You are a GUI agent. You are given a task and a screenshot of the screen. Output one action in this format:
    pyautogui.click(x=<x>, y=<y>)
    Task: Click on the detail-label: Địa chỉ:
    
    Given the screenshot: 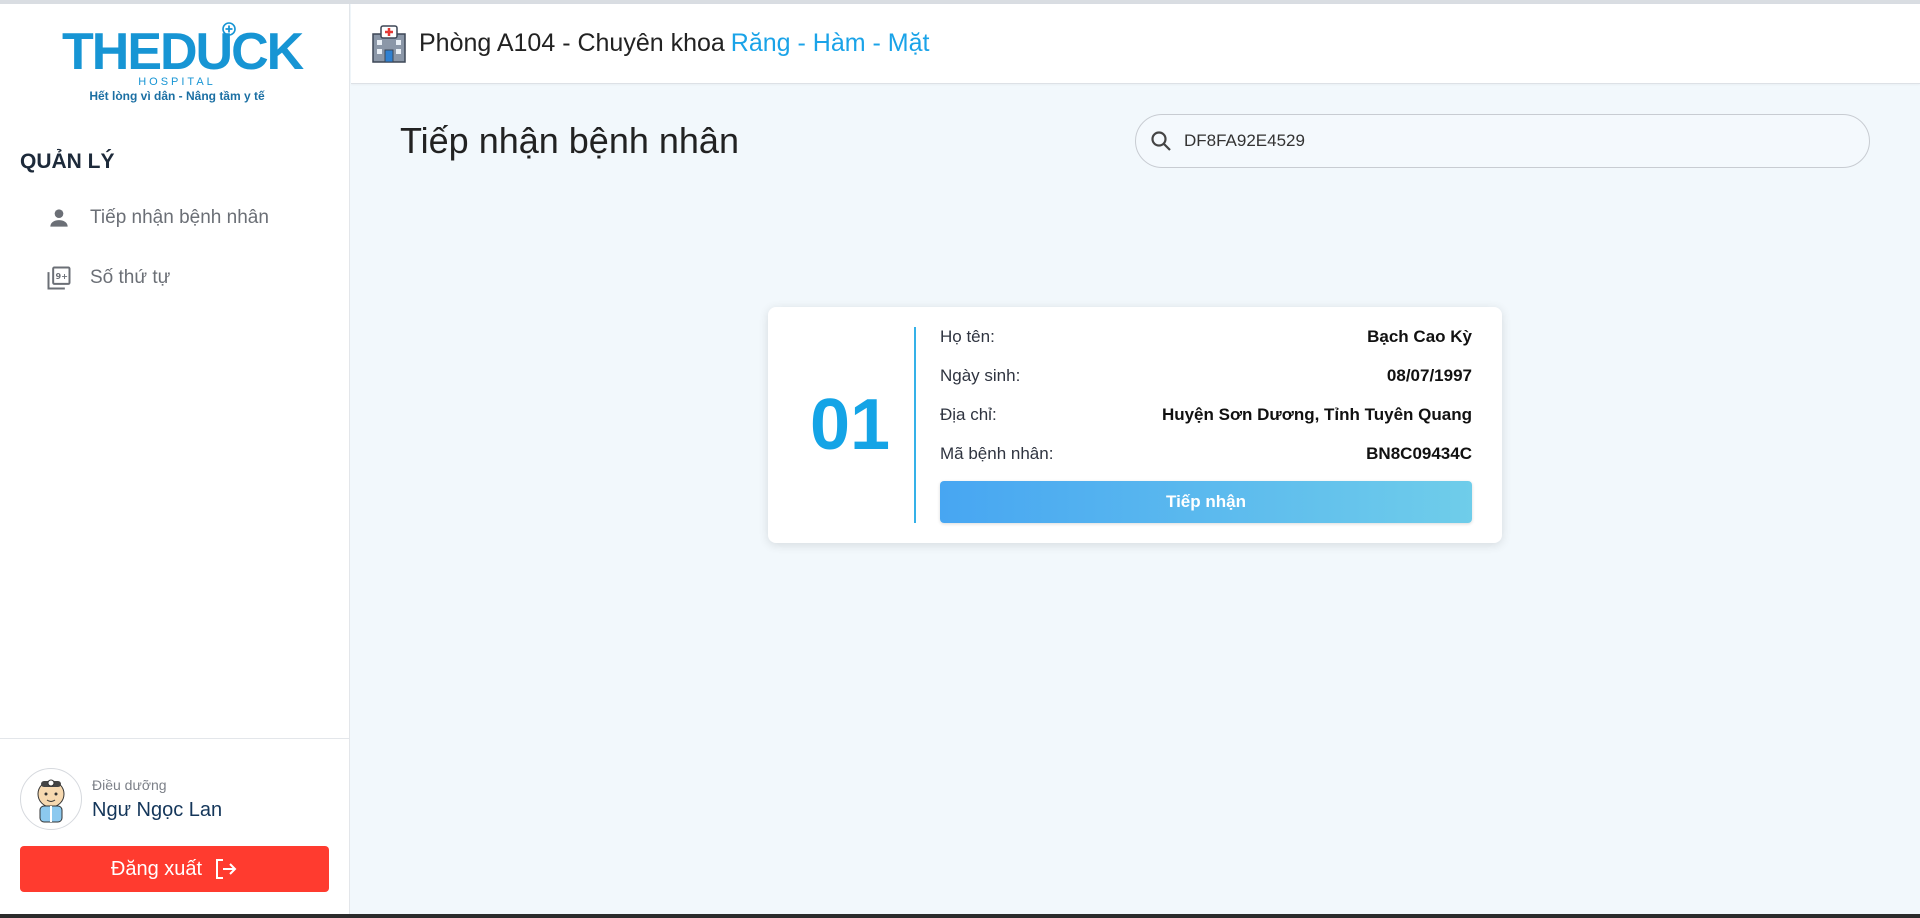 What is the action you would take?
    pyautogui.click(x=968, y=414)
    